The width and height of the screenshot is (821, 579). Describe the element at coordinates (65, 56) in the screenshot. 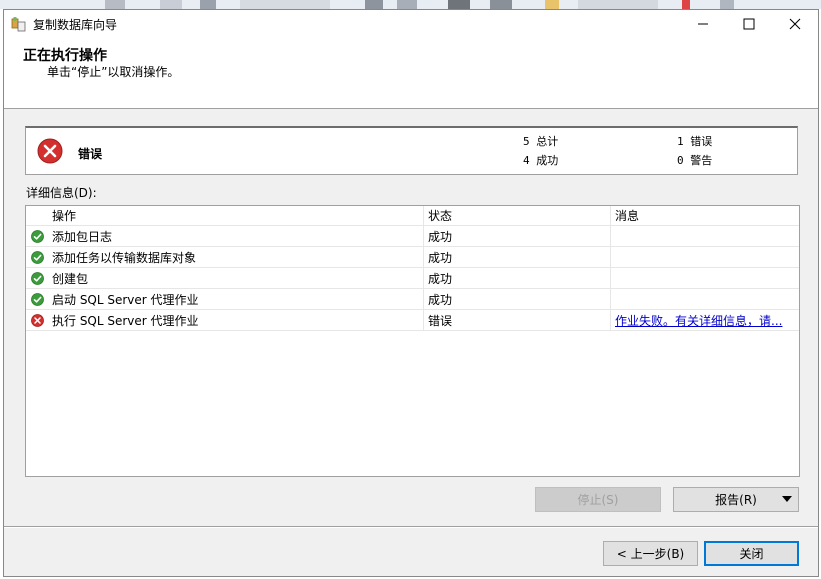

I see `page-title: 正在执行操作` at that location.